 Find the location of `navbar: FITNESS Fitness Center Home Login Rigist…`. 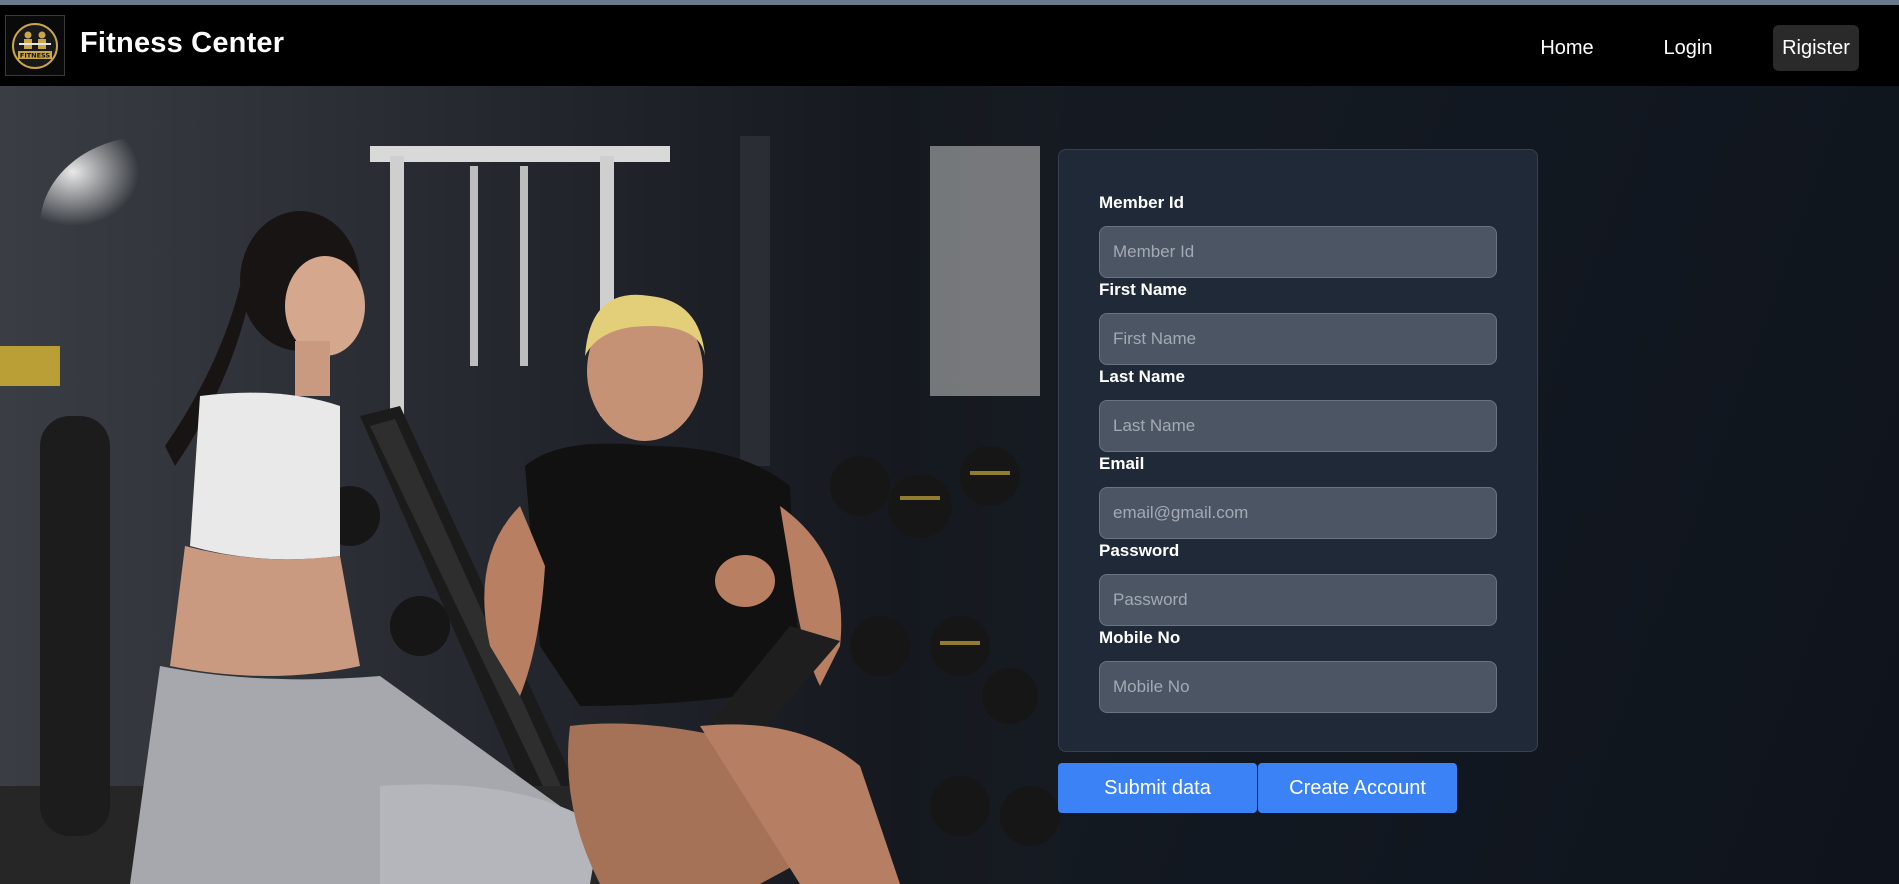

navbar: FITNESS Fitness Center Home Login Rigist… is located at coordinates (949, 45).